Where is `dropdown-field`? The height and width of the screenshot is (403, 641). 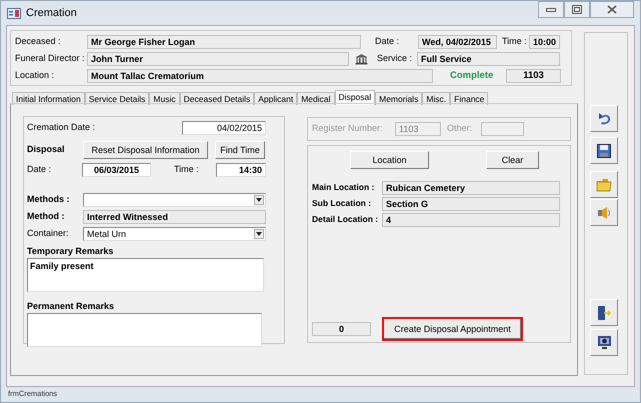
dropdown-field is located at coordinates (174, 200).